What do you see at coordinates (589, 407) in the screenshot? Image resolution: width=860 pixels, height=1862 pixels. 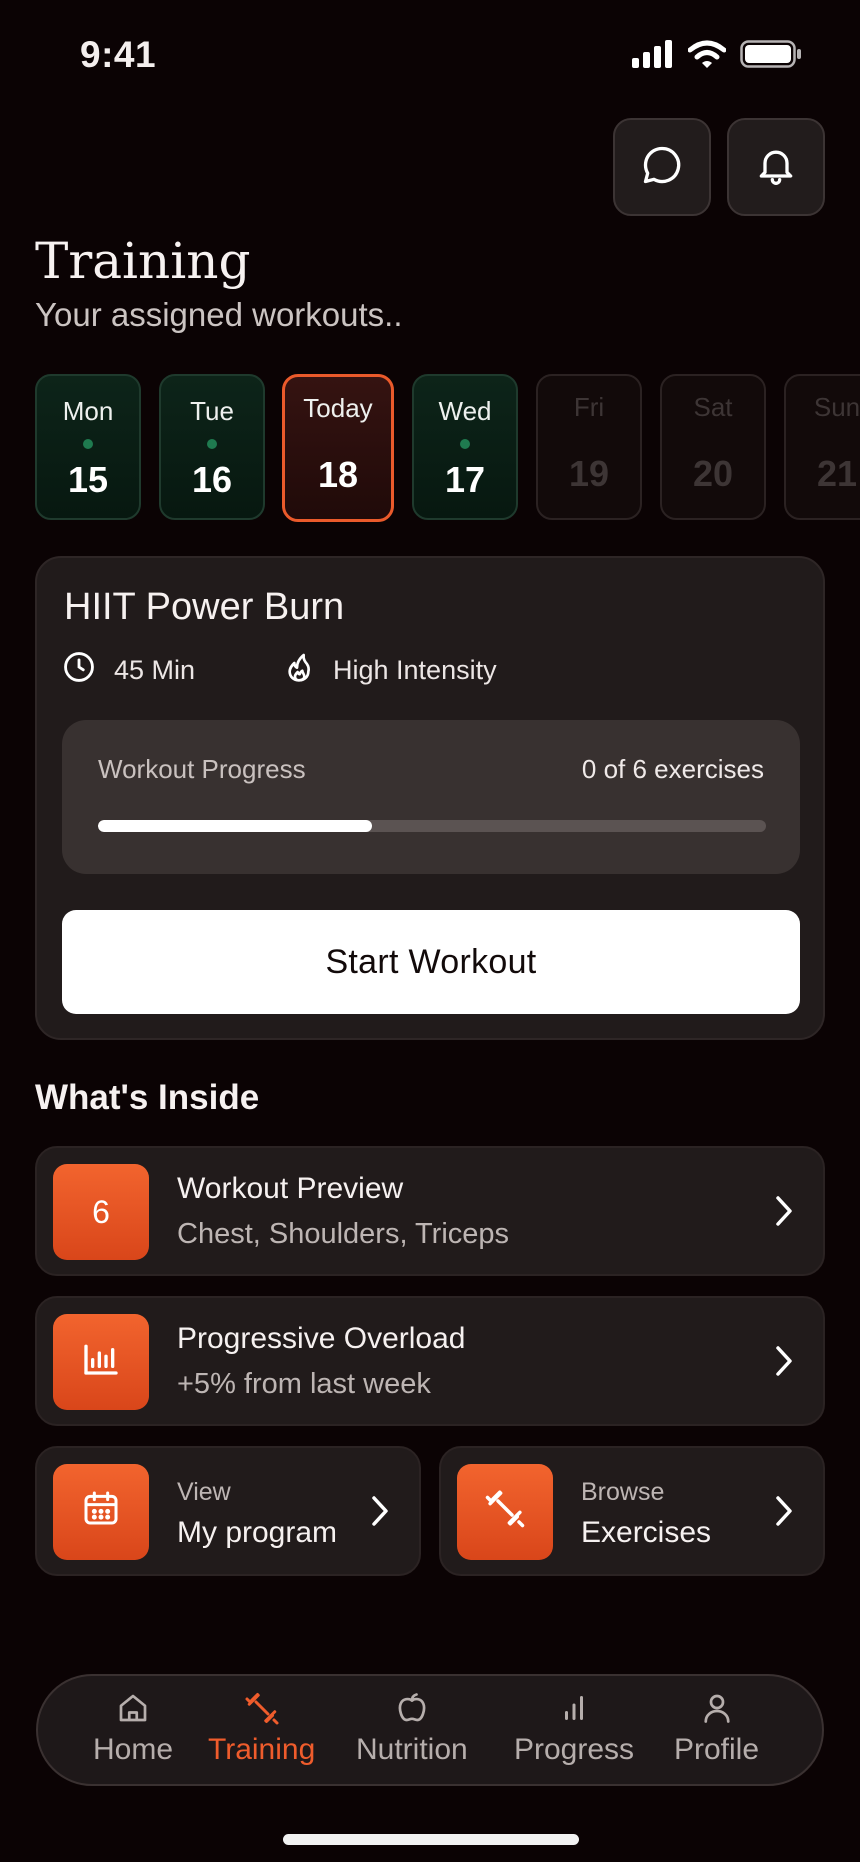 I see `day-name: Fri` at bounding box center [589, 407].